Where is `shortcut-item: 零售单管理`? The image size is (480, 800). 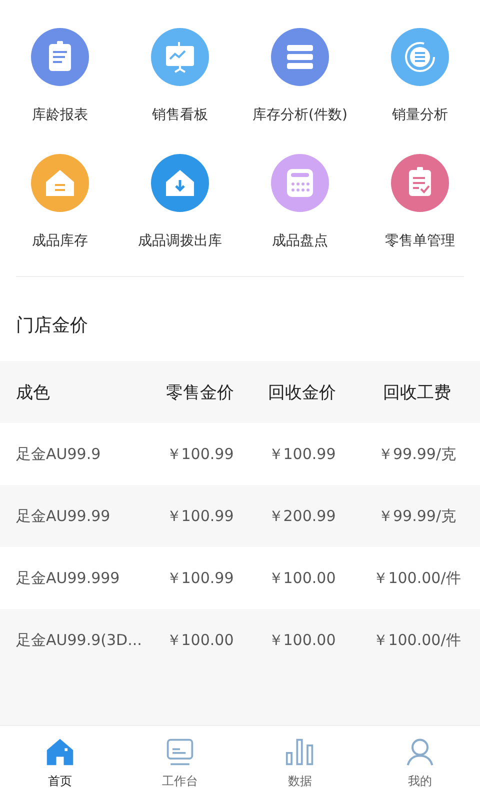 shortcut-item: 零售单管理 is located at coordinates (420, 203).